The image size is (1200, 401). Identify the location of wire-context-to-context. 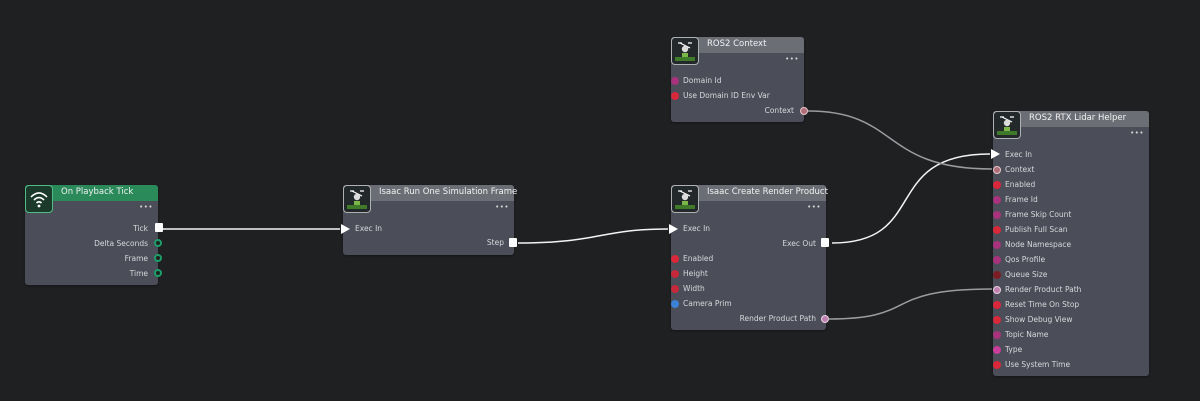
(900, 140).